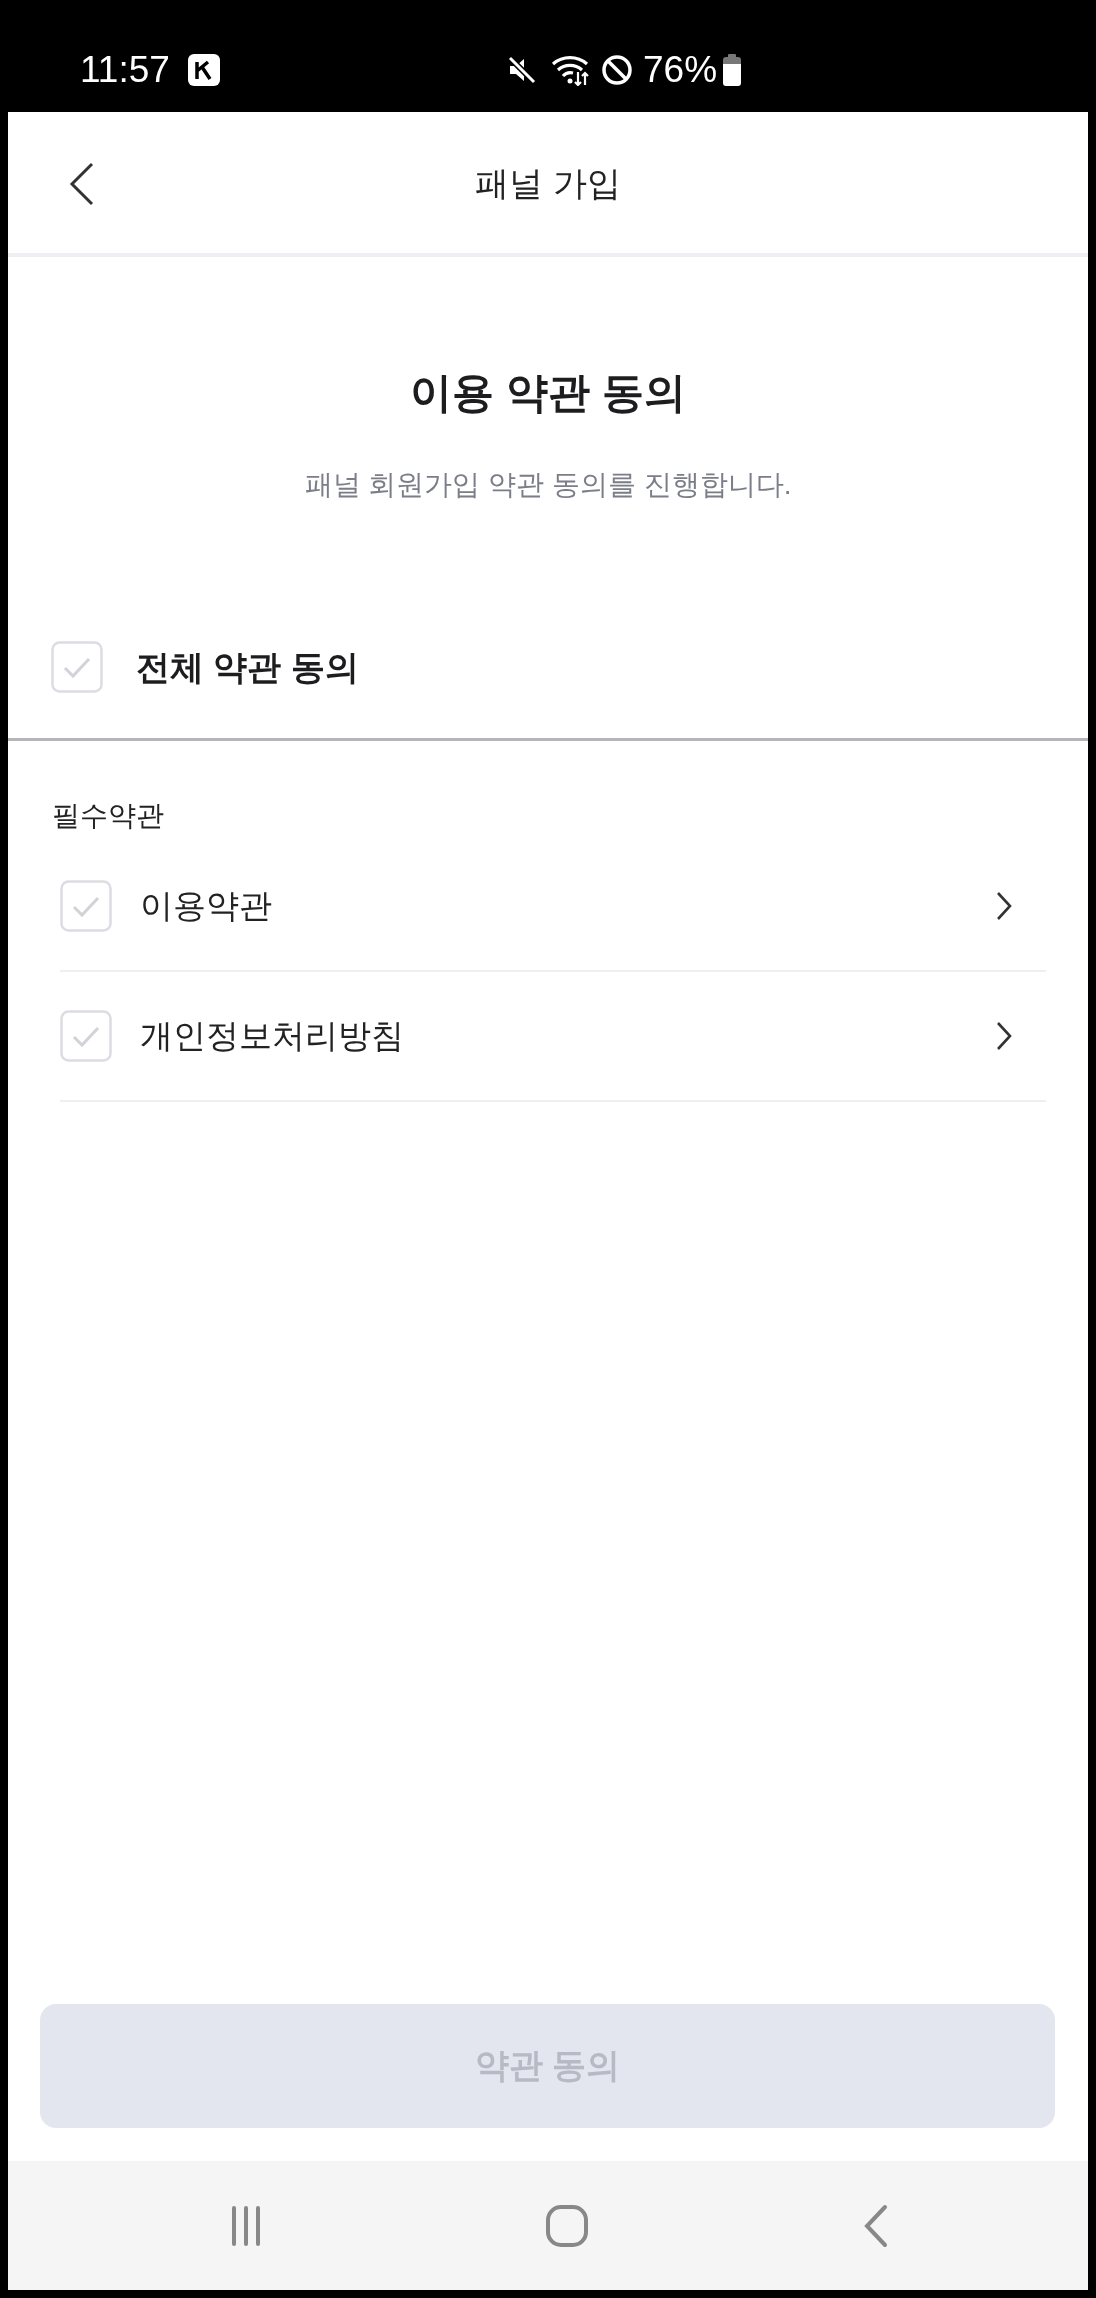 This screenshot has width=1096, height=2298. What do you see at coordinates (548, 183) in the screenshot?
I see `header-title: 패널 가입` at bounding box center [548, 183].